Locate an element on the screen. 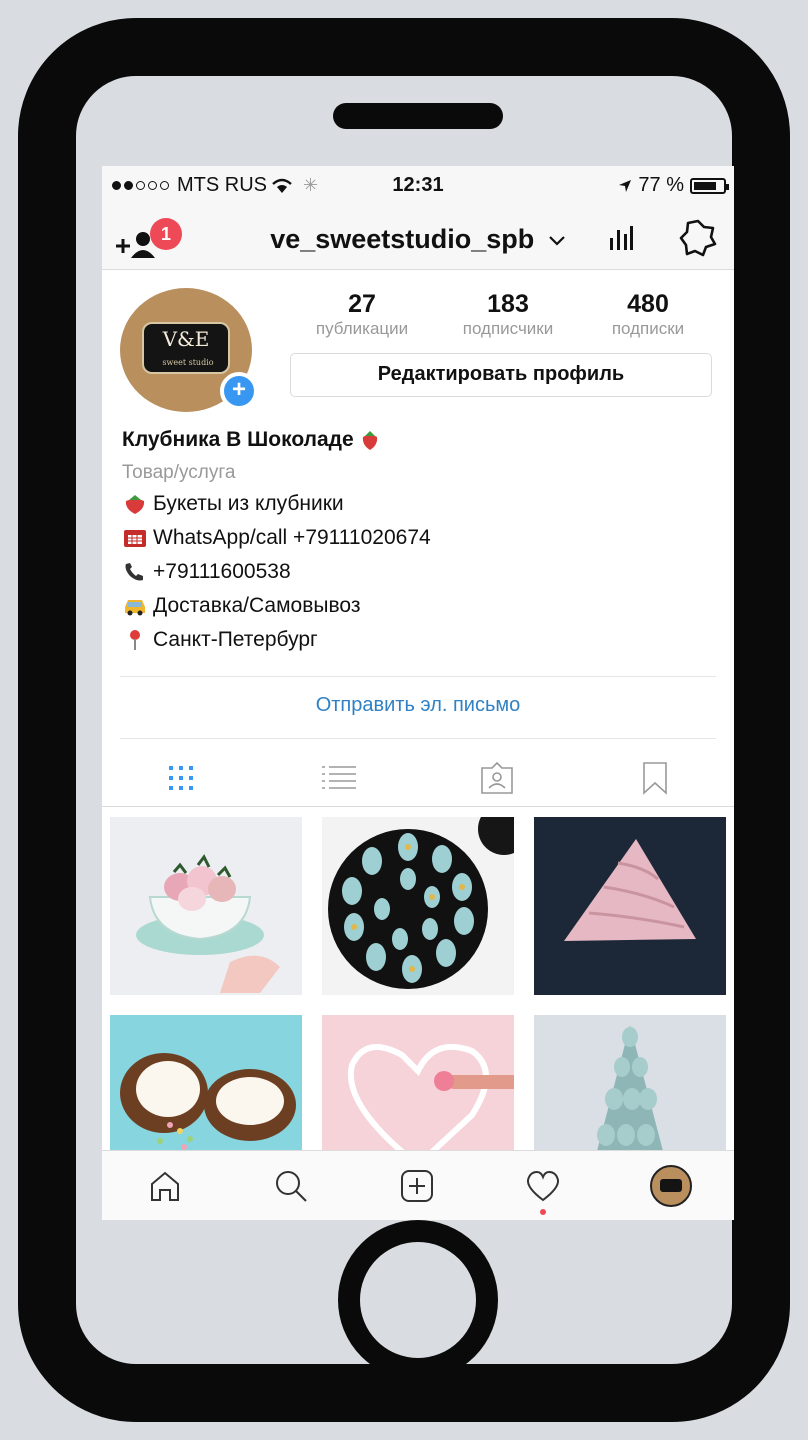  new-post-icon is located at coordinates (417, 1186).